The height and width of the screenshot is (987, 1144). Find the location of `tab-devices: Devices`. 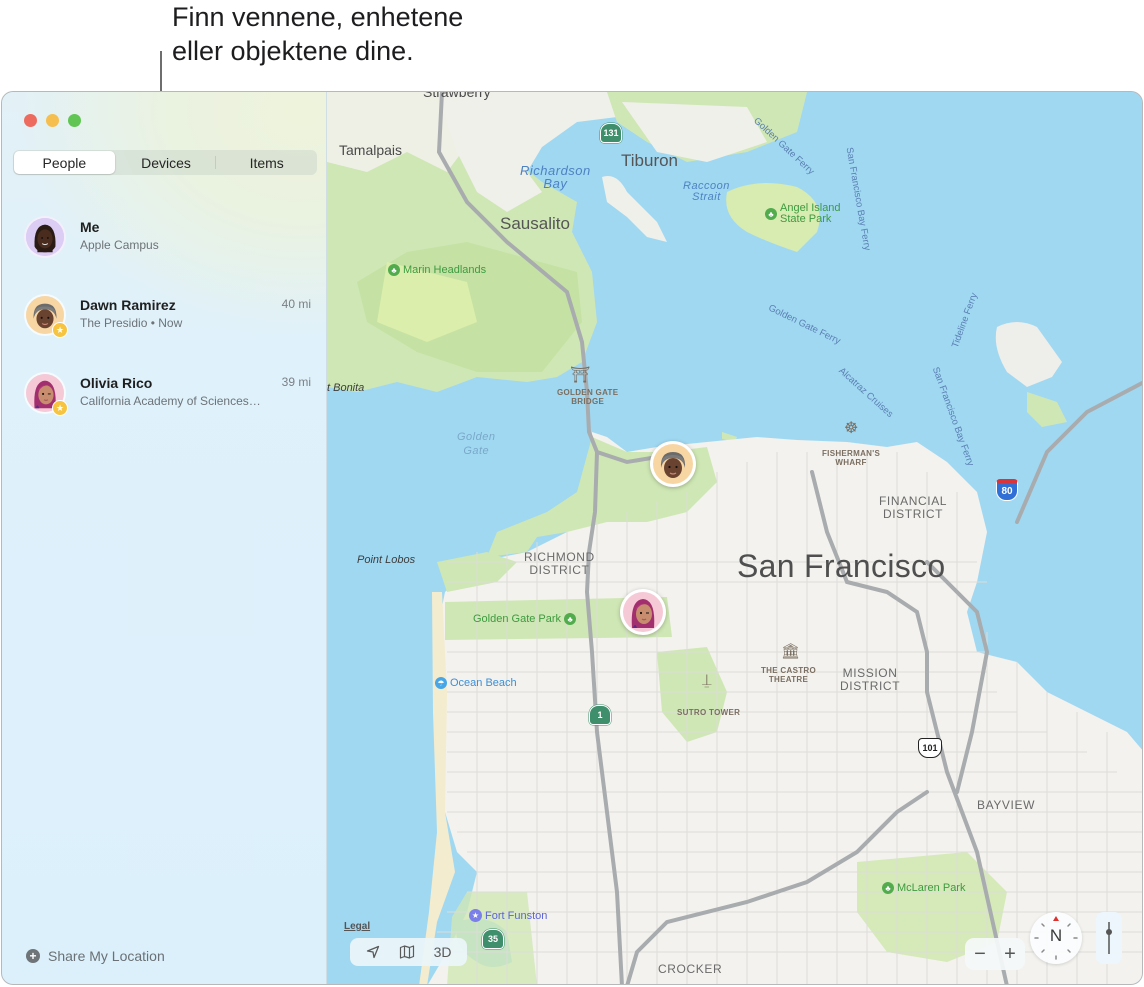

tab-devices: Devices is located at coordinates (166, 162).